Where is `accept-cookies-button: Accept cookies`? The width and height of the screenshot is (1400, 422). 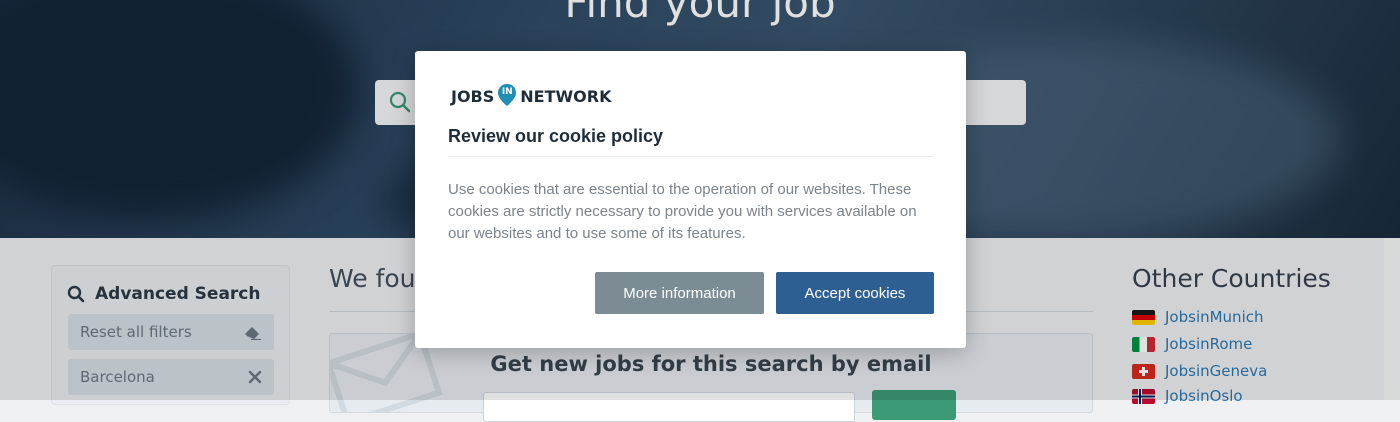 accept-cookies-button: Accept cookies is located at coordinates (855, 293).